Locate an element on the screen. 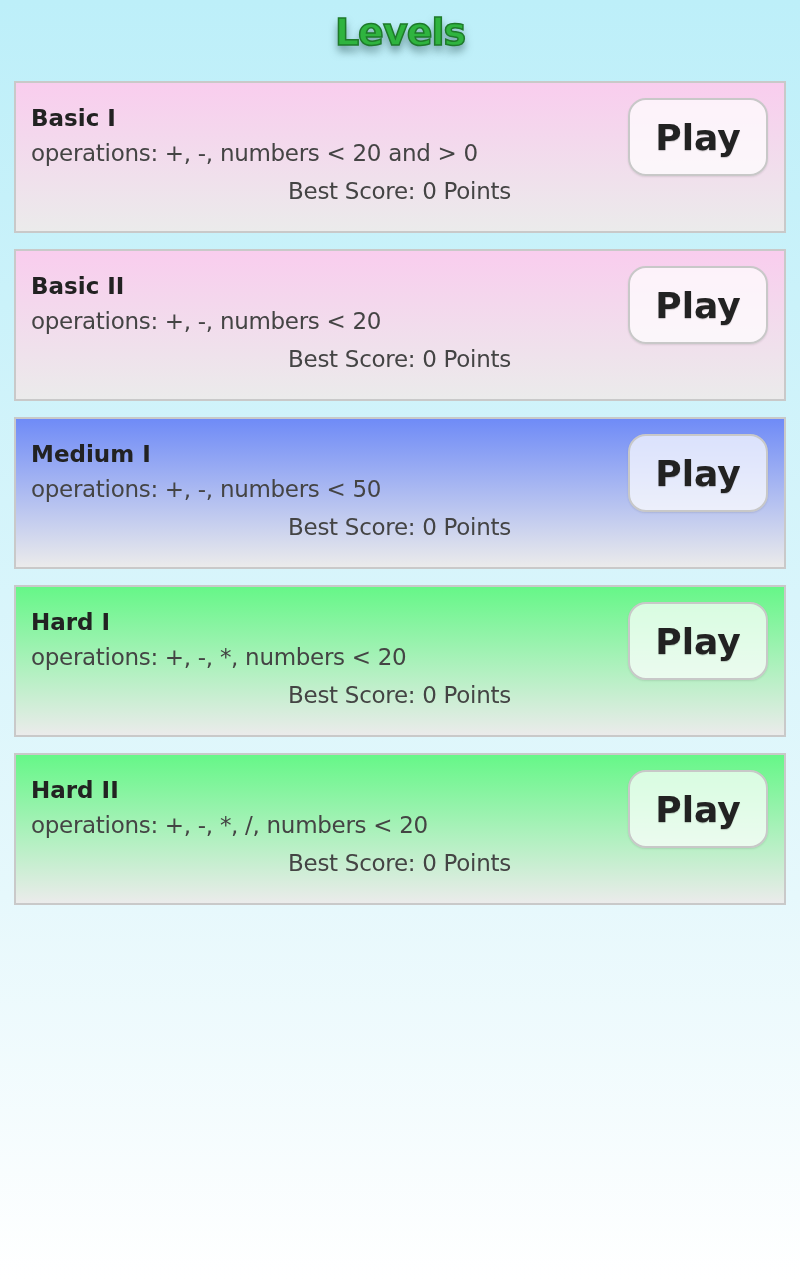 Image resolution: width=800 pixels, height=1280 pixels. level-name: Basic II is located at coordinates (78, 286).